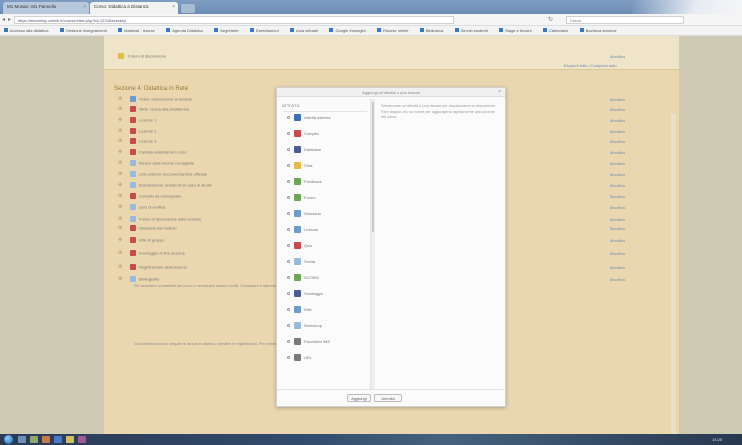 The width and height of the screenshot is (742, 445). What do you see at coordinates (303, 135) in the screenshot?
I see `activity-option: Compito` at bounding box center [303, 135].